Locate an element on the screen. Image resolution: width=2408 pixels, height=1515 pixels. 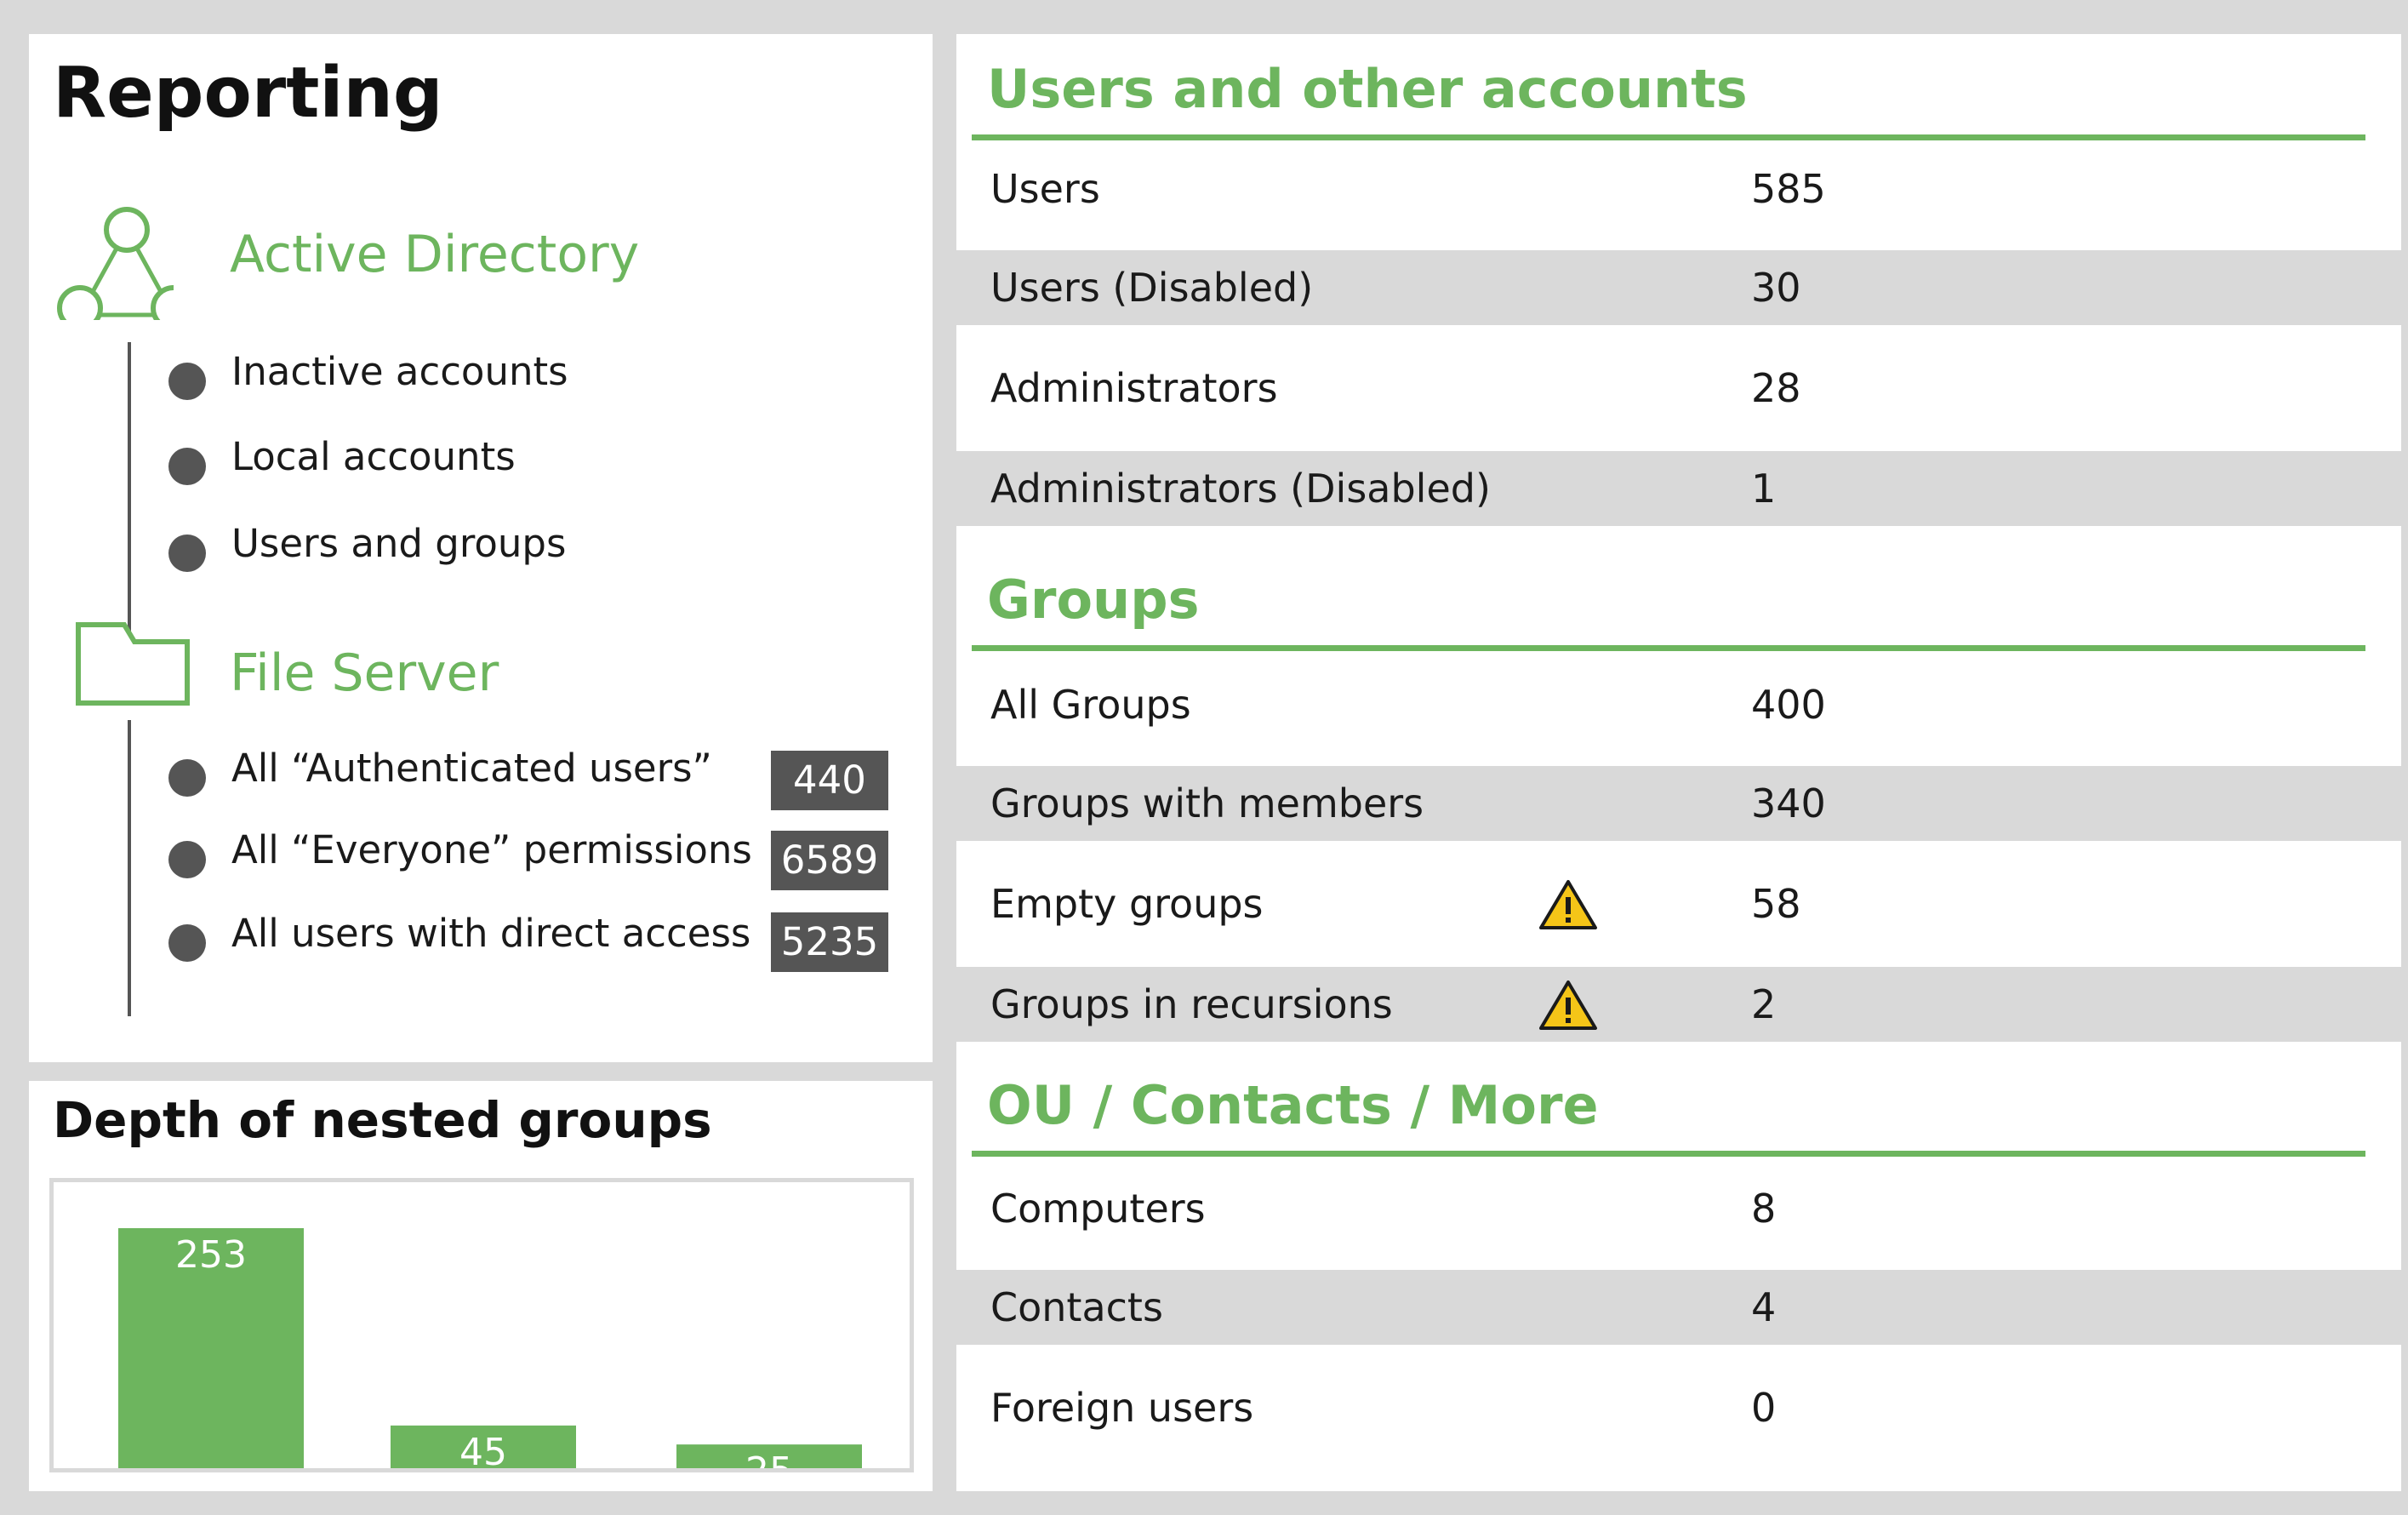
stat-value: 400 is located at coordinates (1788, 705).